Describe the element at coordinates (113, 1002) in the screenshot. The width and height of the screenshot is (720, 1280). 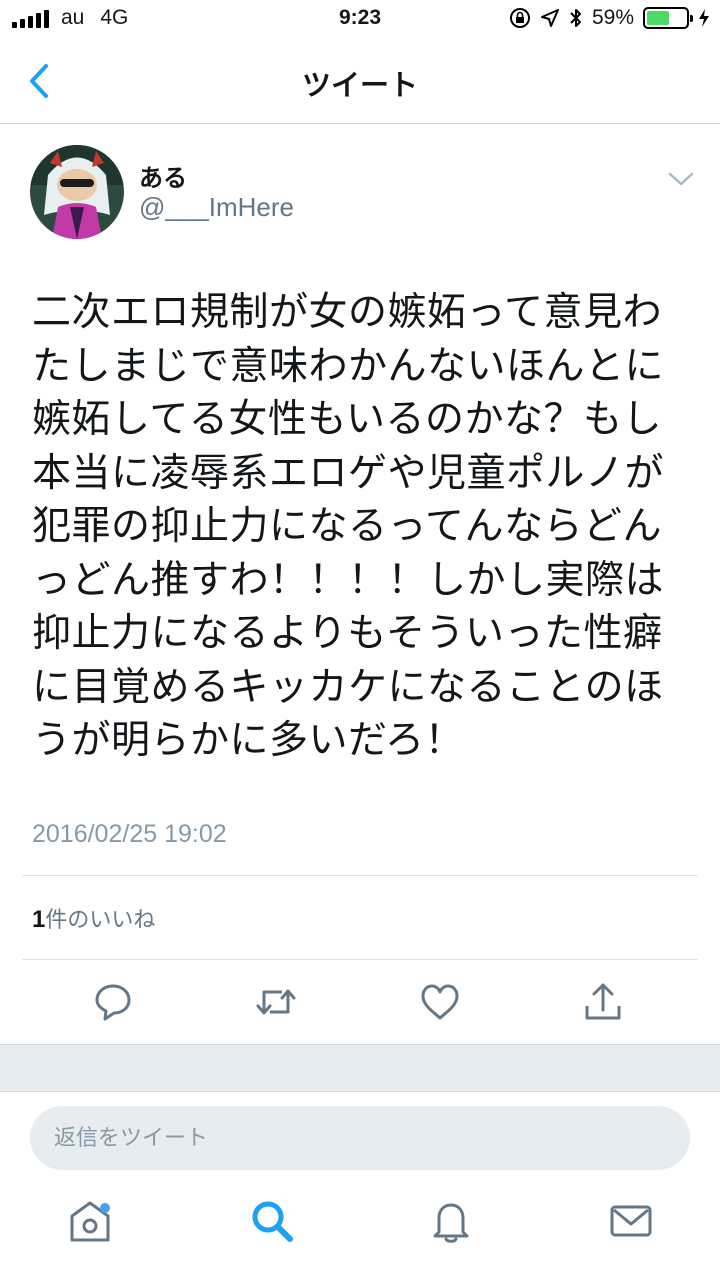
I see `reply-icon` at that location.